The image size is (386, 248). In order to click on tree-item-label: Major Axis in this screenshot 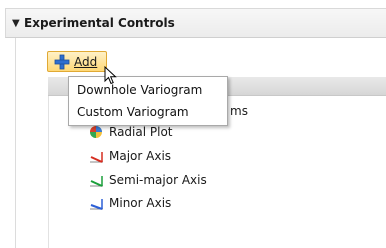, I will do `click(140, 156)`.